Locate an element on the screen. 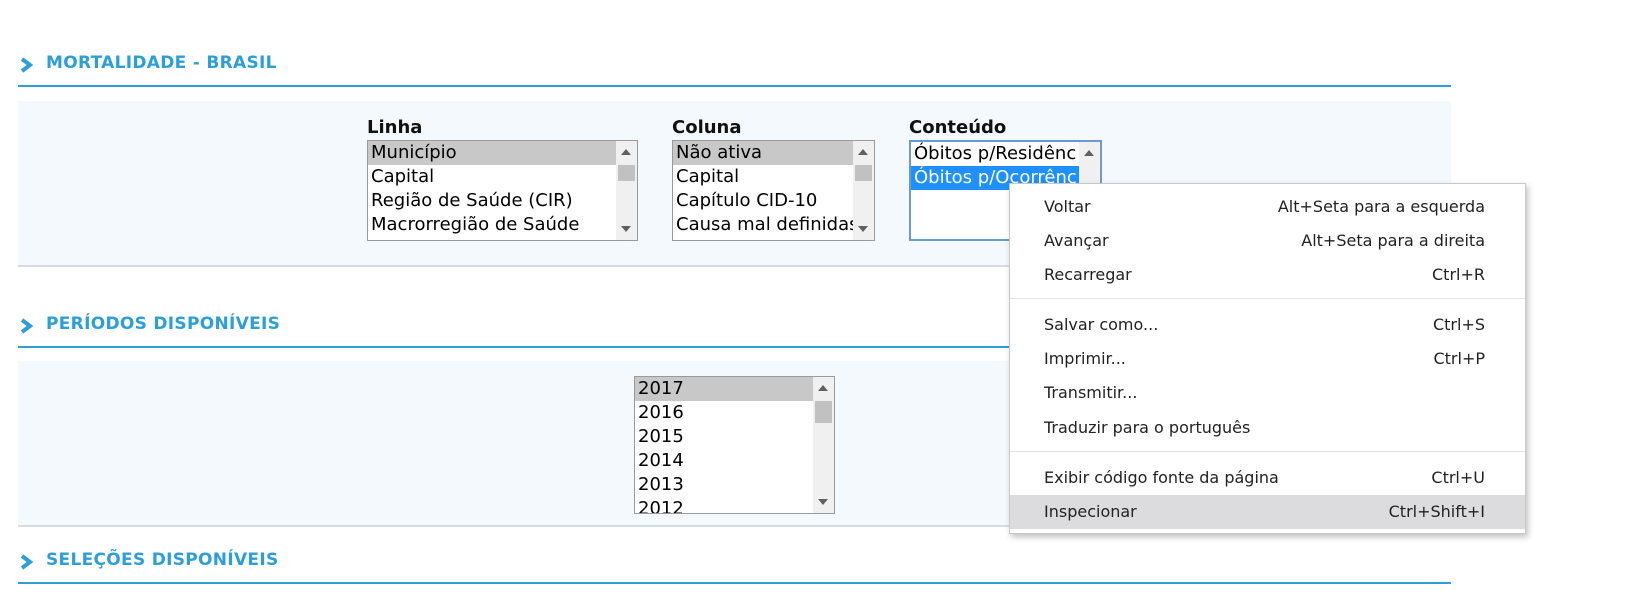 The height and width of the screenshot is (612, 1641). menu-item-label: Voltar is located at coordinates (1067, 206).